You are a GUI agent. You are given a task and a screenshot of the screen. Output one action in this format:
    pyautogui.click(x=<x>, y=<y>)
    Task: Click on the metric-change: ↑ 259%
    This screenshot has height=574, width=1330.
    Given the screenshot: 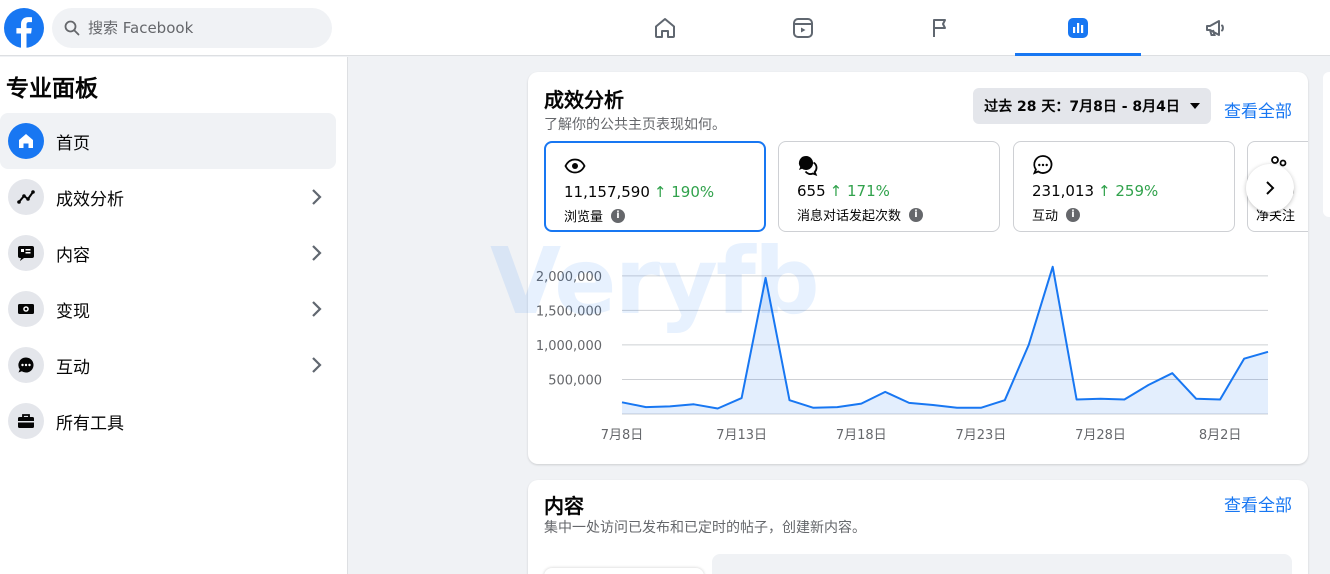 What is the action you would take?
    pyautogui.click(x=1128, y=191)
    